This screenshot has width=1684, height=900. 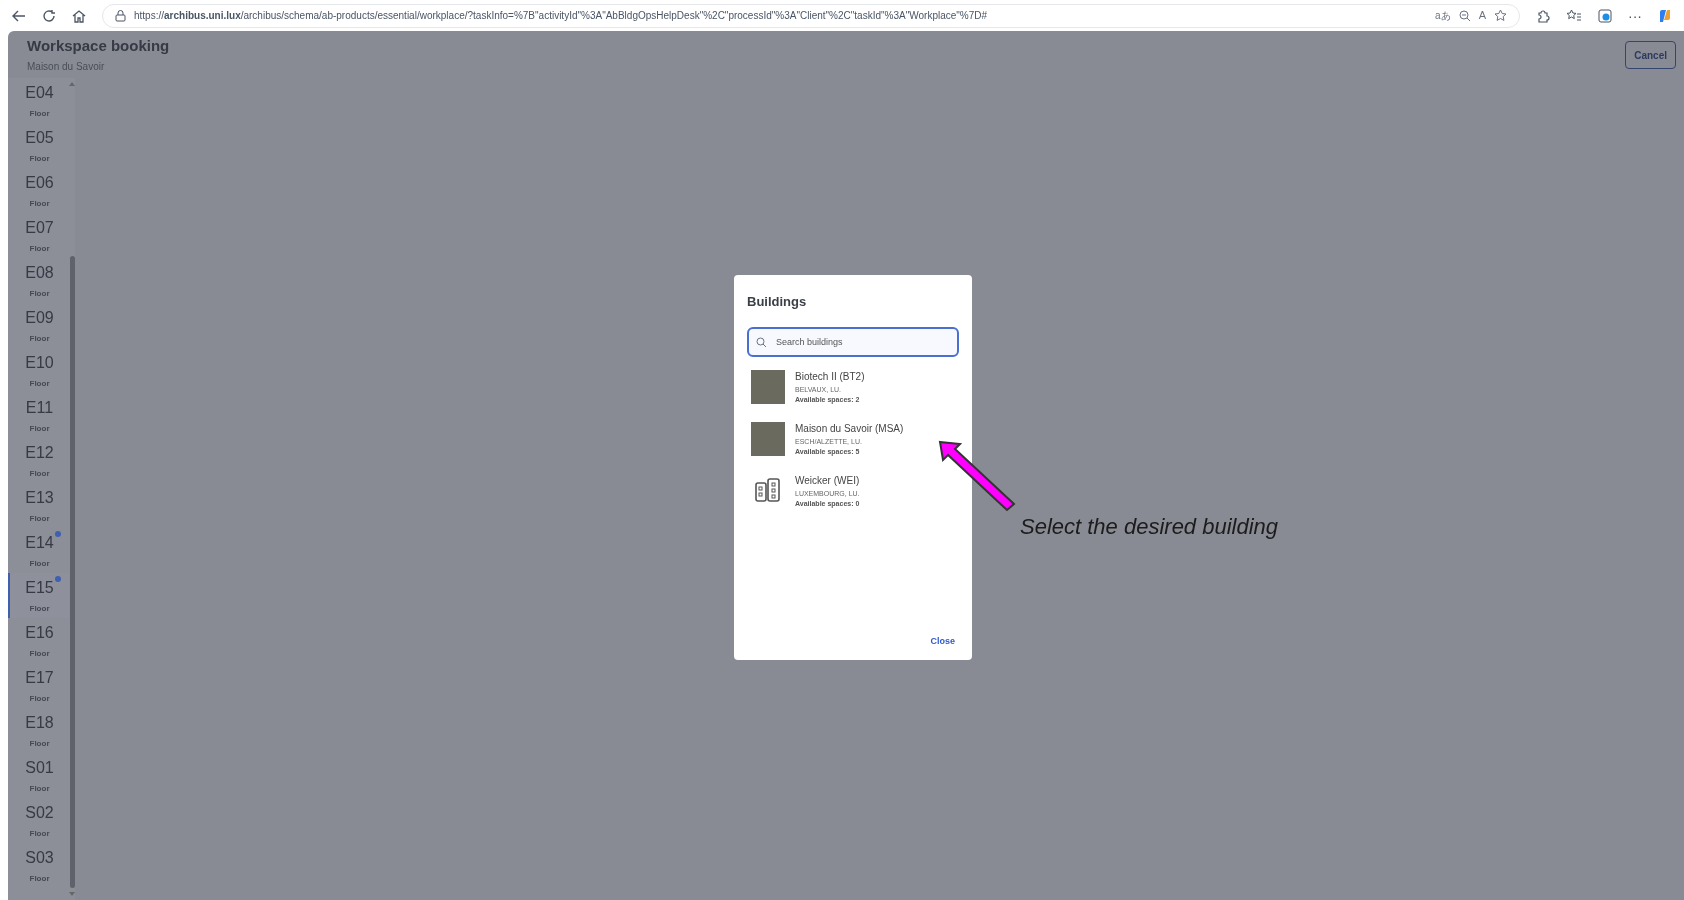 I want to click on floor-item: E06 Floor, so click(x=38, y=190).